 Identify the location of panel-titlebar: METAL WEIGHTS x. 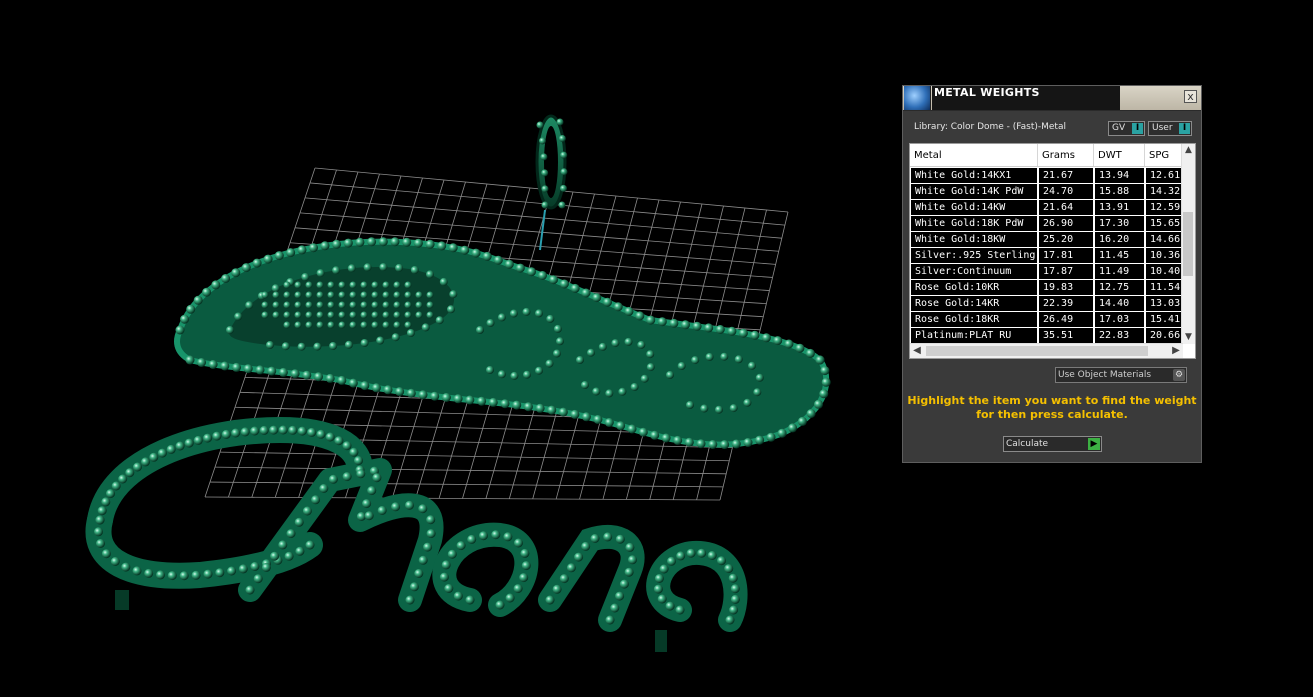
(1052, 98).